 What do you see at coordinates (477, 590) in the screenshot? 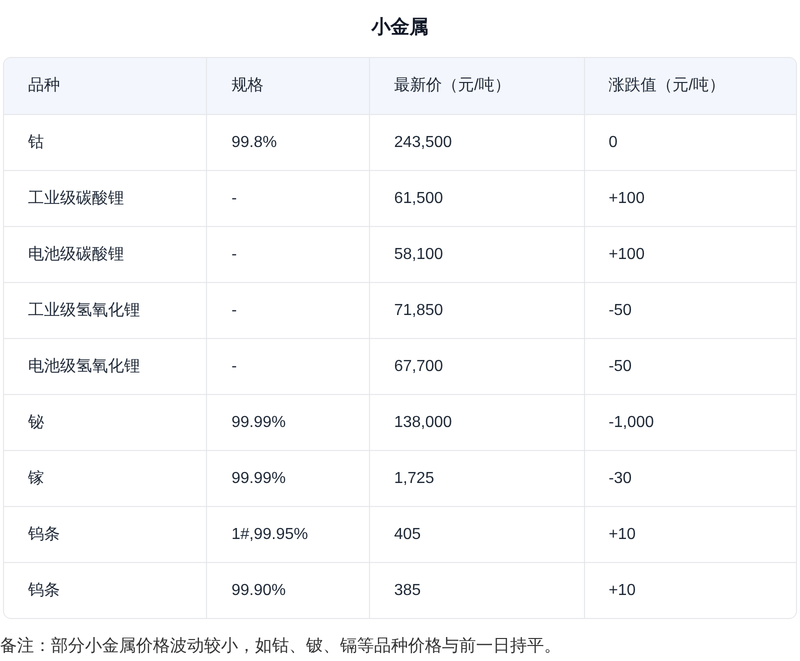
I see `table-cell: 385` at bounding box center [477, 590].